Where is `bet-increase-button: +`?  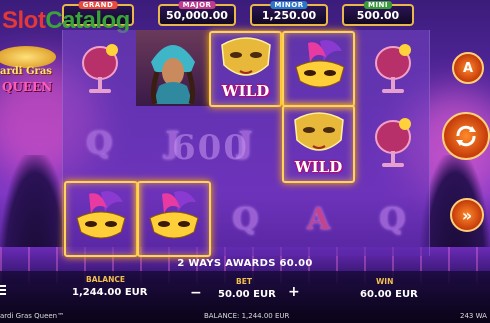 bet-increase-button: + is located at coordinates (294, 292).